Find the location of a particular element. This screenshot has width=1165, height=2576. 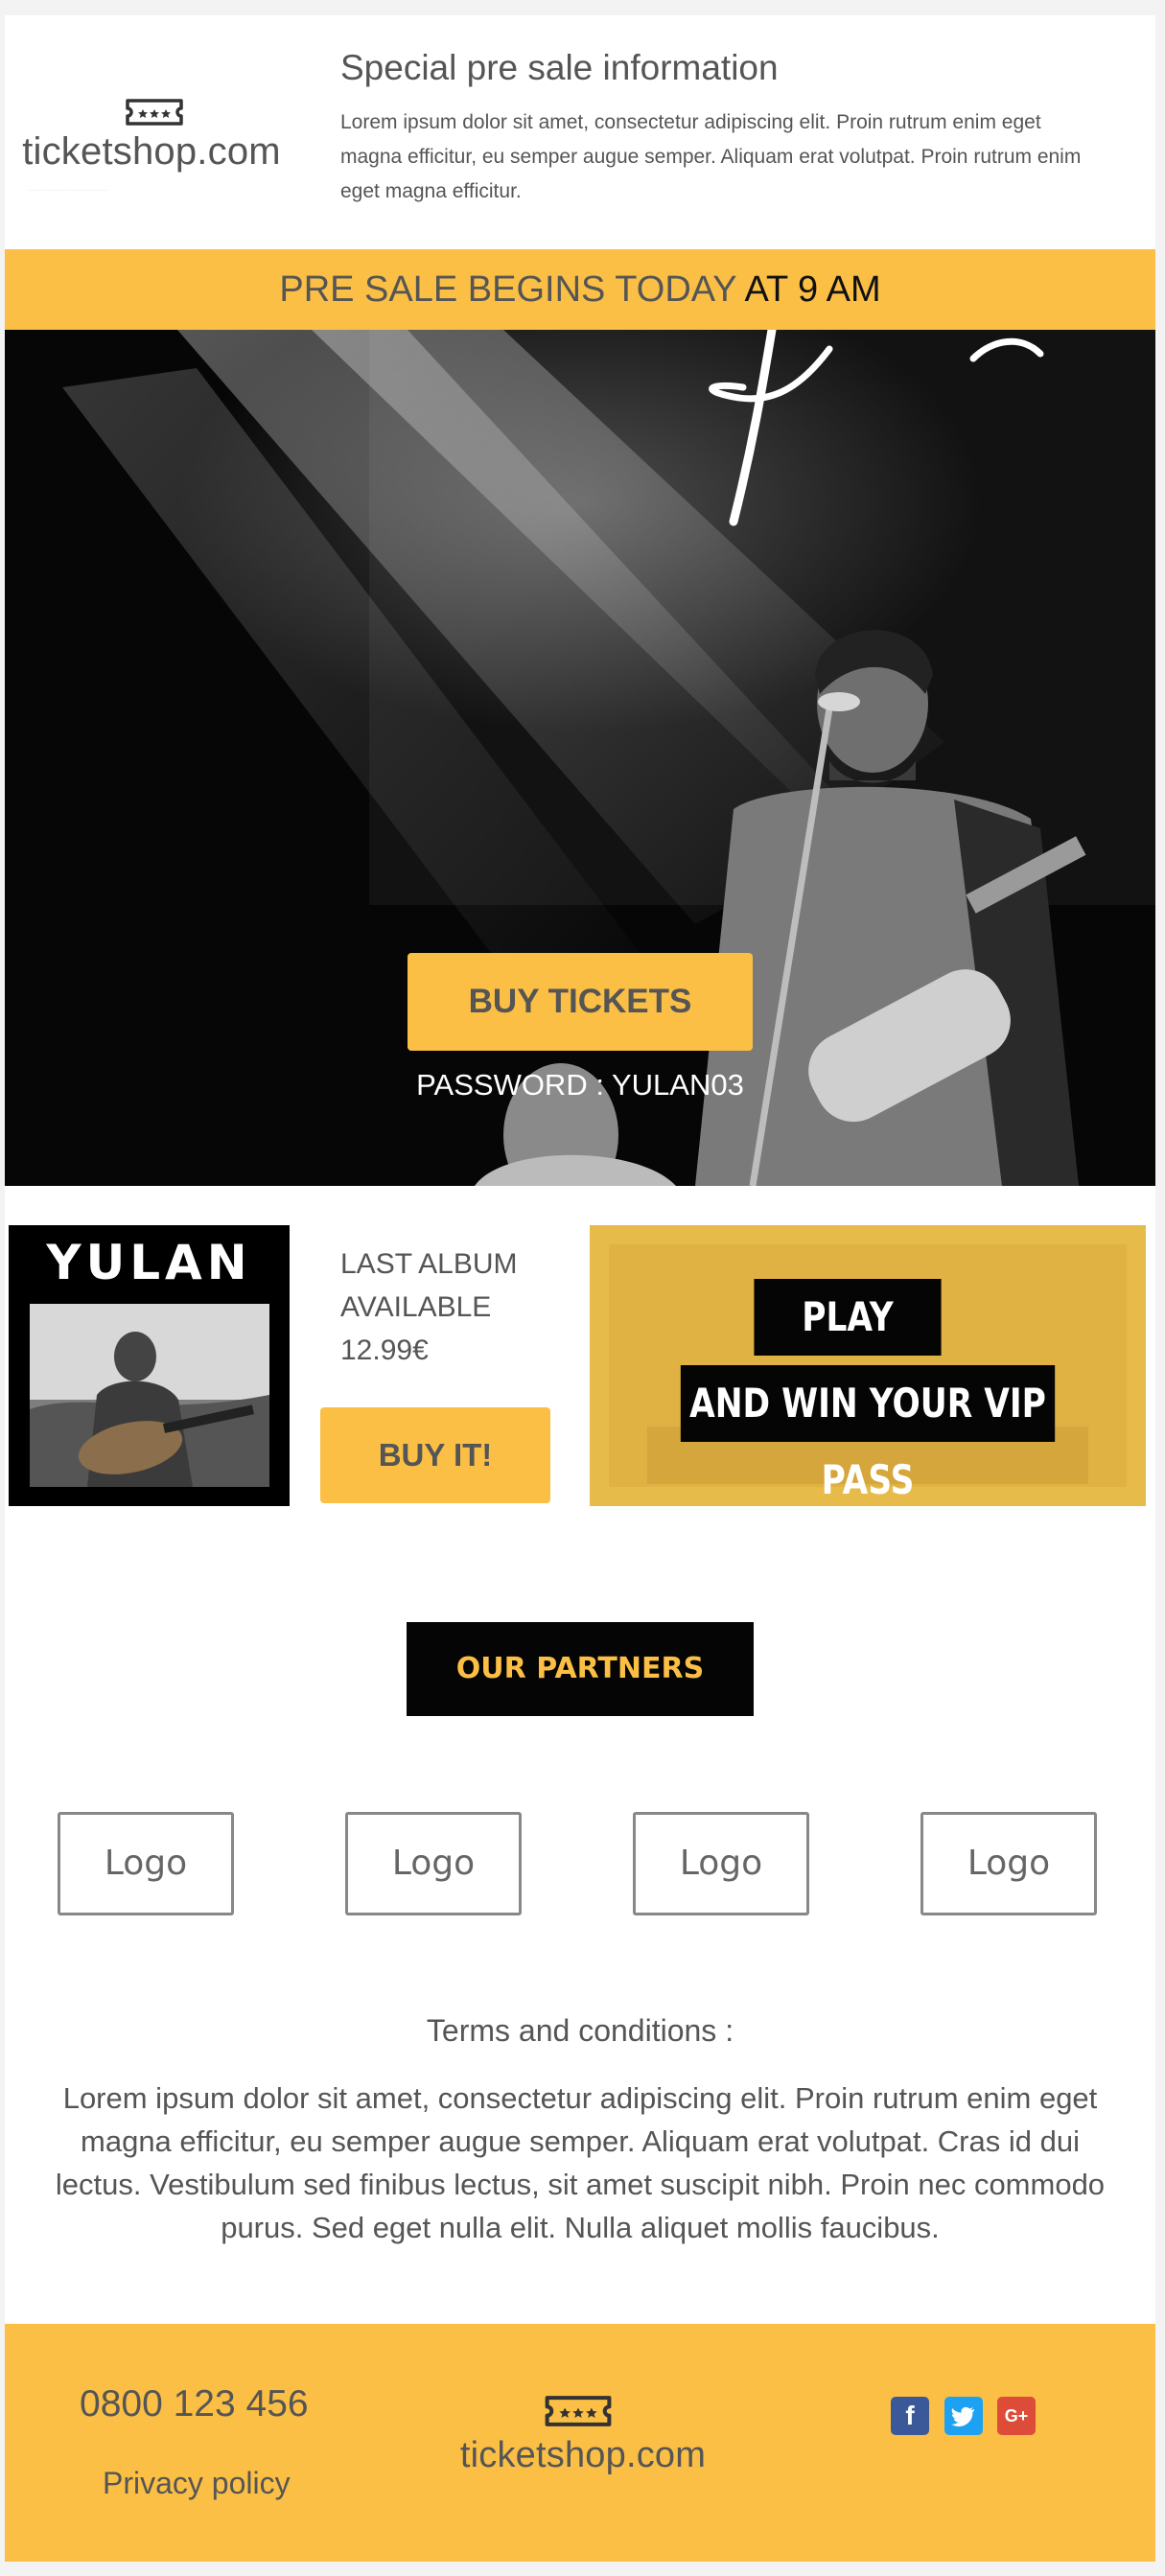

phone-number: 0800 123 456 is located at coordinates (194, 2404).